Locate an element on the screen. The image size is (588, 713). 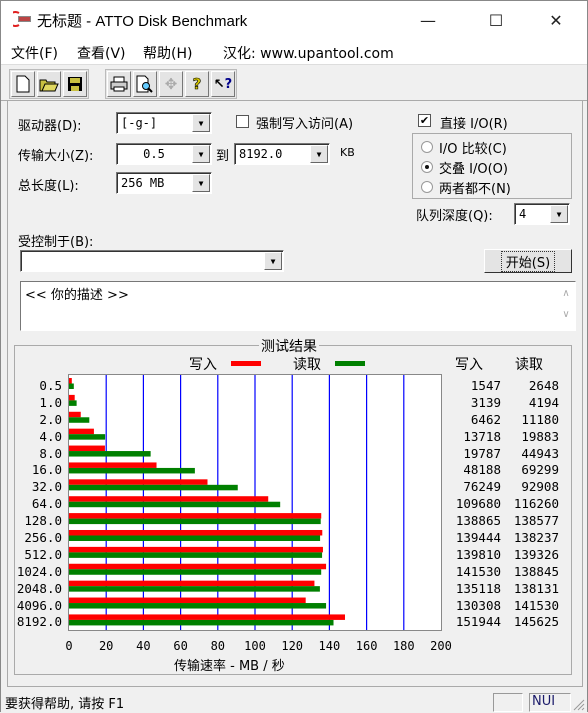
total-length-select: 256 MB ▼ is located at coordinates (164, 183).